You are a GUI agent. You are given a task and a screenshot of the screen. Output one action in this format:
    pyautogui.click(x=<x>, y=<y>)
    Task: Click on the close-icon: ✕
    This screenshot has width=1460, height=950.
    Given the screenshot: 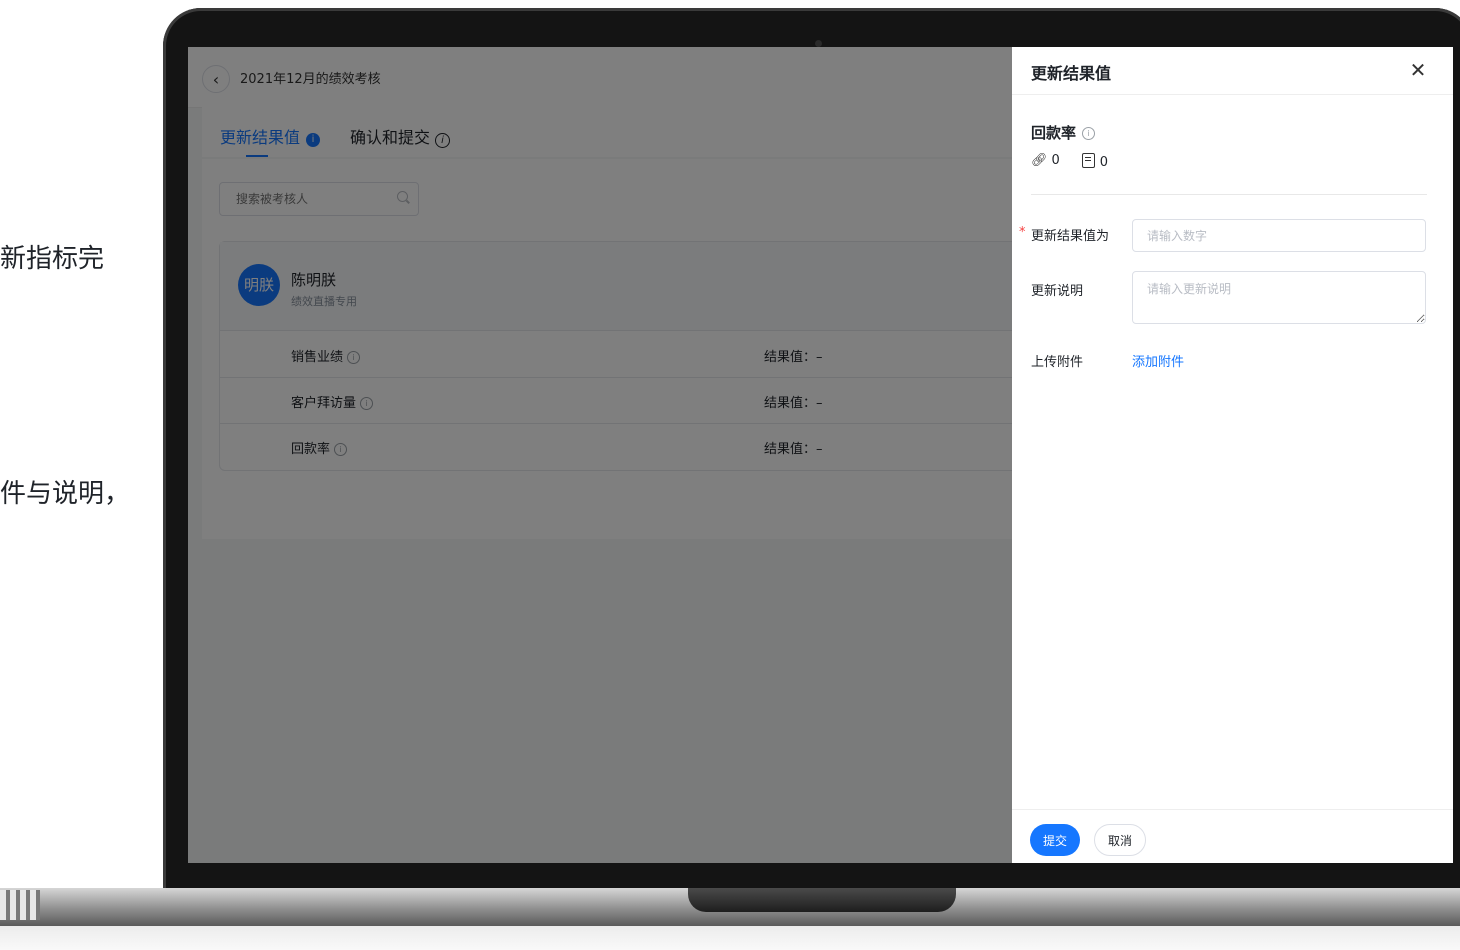 What is the action you would take?
    pyautogui.click(x=1418, y=70)
    